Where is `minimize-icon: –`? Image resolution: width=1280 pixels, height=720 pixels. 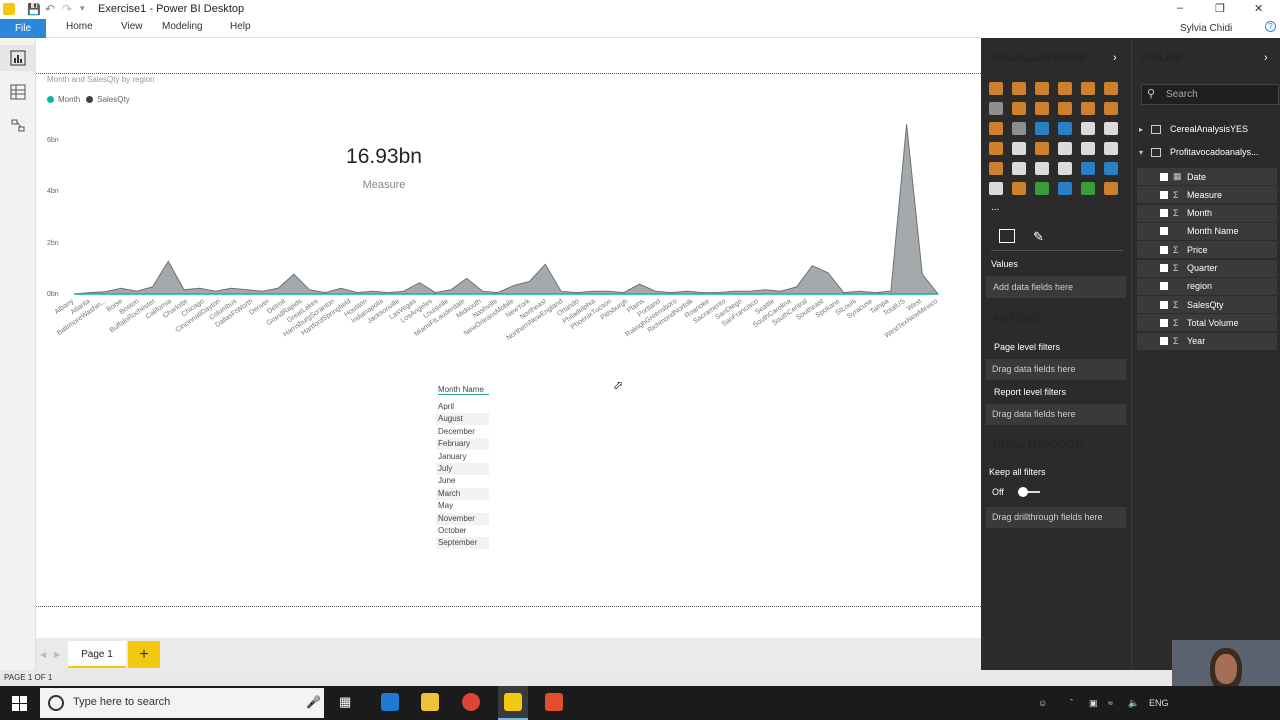
minimize-icon: – is located at coordinates (1180, 8).